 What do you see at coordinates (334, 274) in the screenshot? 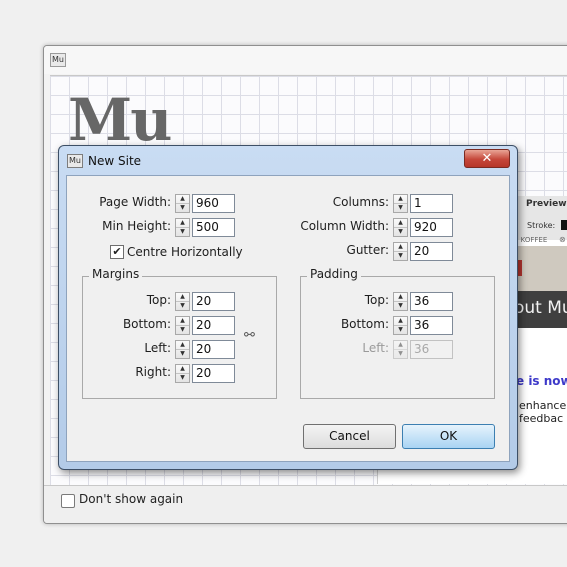
I see `padding-group-title: Padding` at bounding box center [334, 274].